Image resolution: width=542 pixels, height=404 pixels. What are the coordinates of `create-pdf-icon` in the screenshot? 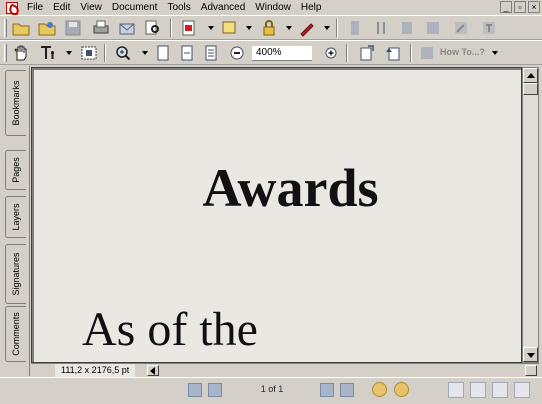 It's located at (189, 28).